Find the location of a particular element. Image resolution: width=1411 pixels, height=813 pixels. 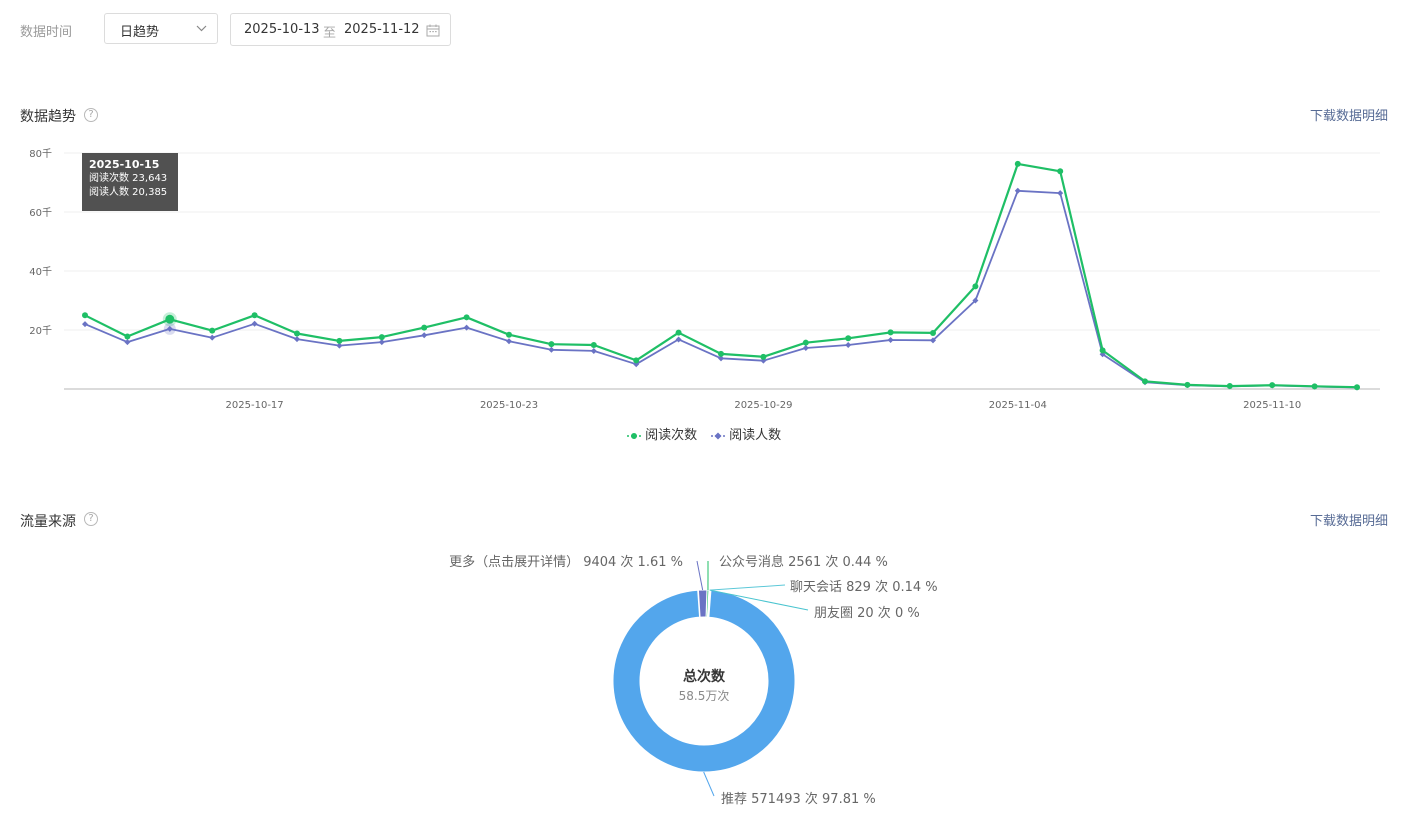

legend-item-readers: 阅读人数 is located at coordinates (746, 433).